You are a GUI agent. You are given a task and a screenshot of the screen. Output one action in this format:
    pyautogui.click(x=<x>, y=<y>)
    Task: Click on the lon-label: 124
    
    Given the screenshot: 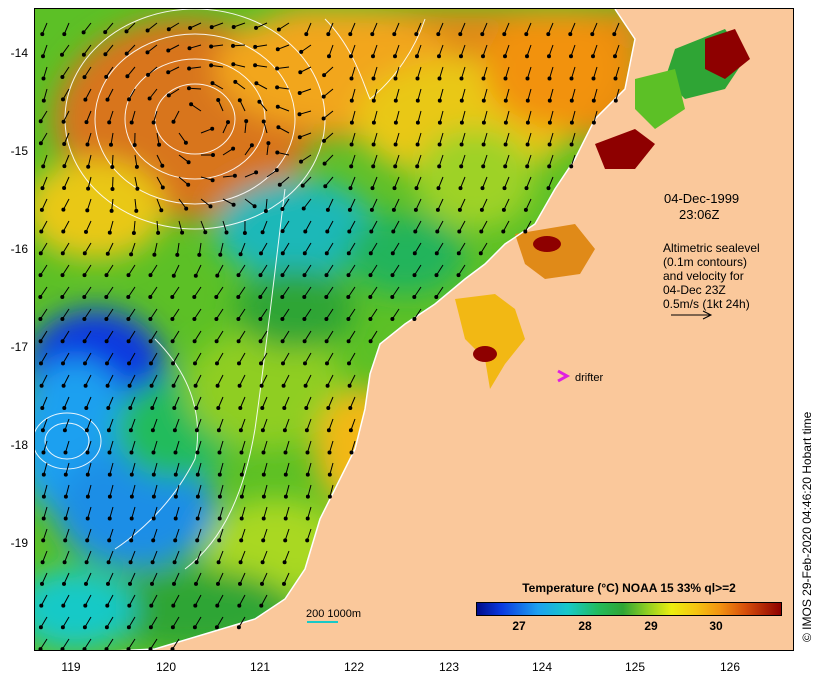 What is the action you would take?
    pyautogui.click(x=542, y=667)
    